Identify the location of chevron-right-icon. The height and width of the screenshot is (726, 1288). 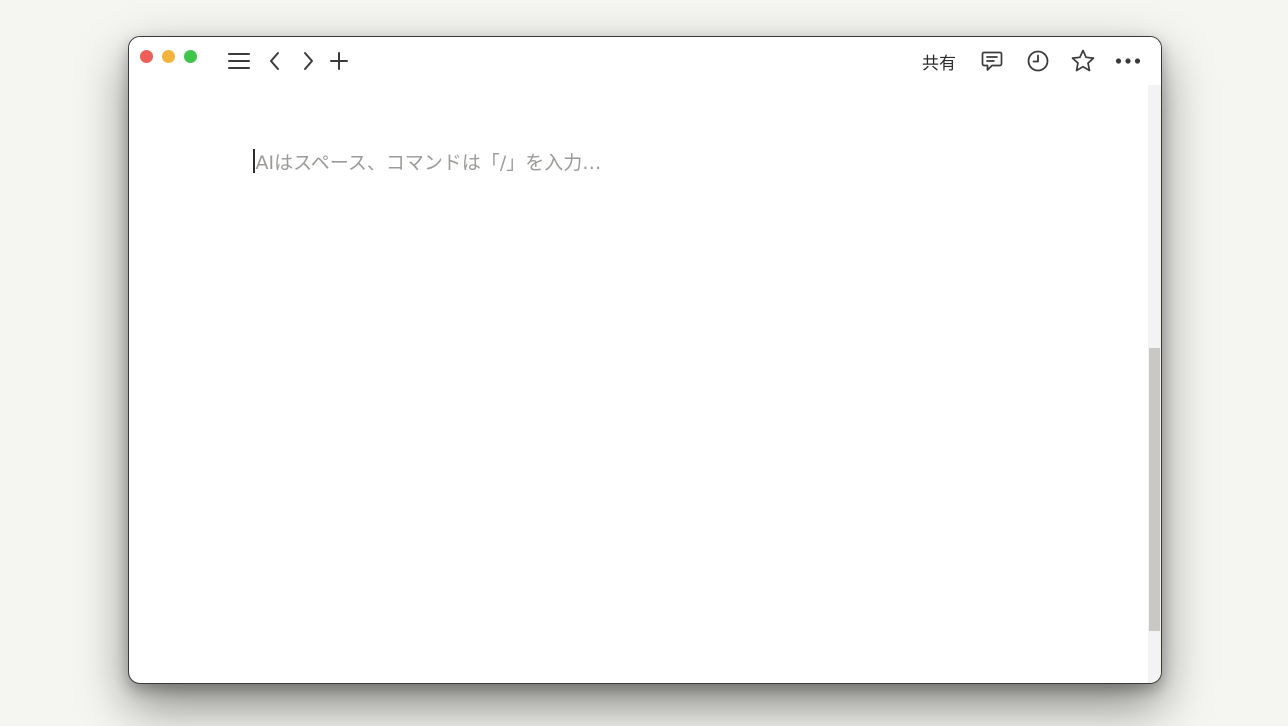
(308, 61).